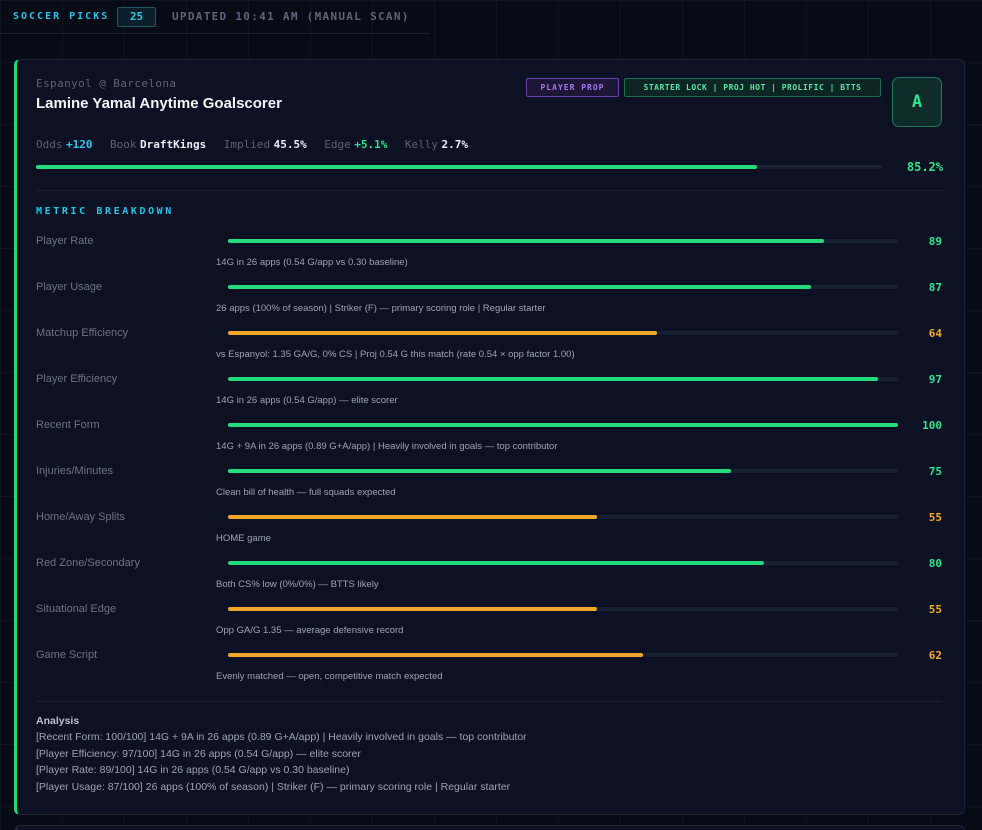 This screenshot has height=830, width=982. Describe the element at coordinates (396, 167) in the screenshot. I see `confidence-bar-fill` at that location.